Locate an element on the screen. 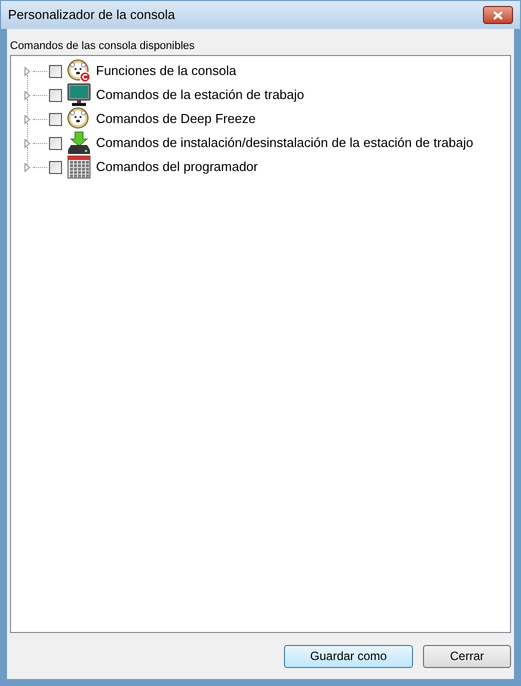  tree-item-label: Comandos del programador is located at coordinates (177, 167).